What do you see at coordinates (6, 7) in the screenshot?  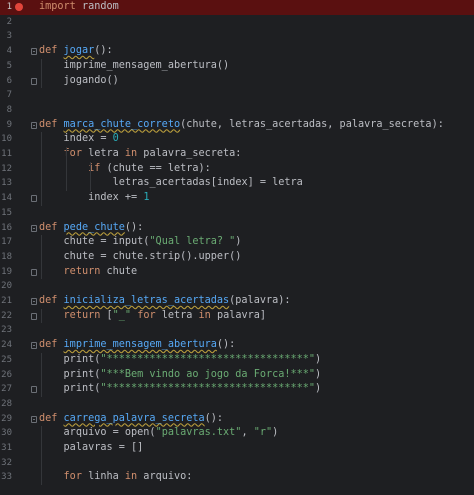 I see `line-number: 1` at bounding box center [6, 7].